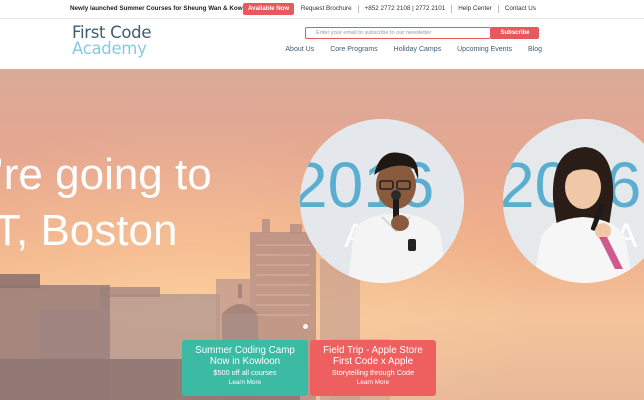  What do you see at coordinates (245, 372) in the screenshot?
I see `promo-card-subtitle: $500 off all courses` at bounding box center [245, 372].